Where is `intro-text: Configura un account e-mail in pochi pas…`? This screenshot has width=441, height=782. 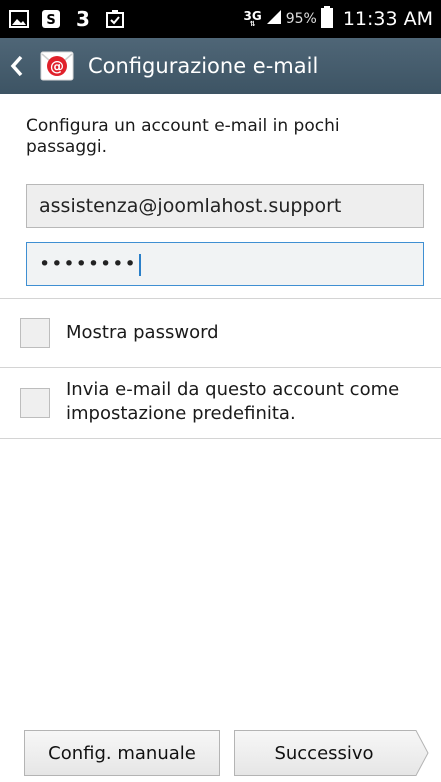
intro-text: Configura un account e-mail in pochi pas… is located at coordinates (183, 136).